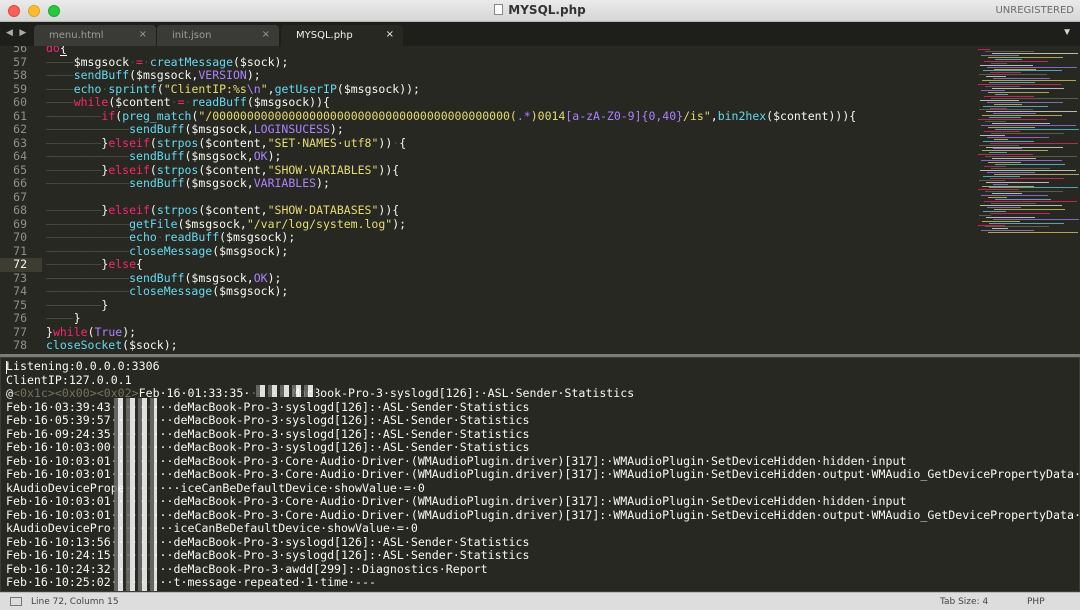 The width and height of the screenshot is (1080, 610). I want to click on line-number: 59, so click(20, 88).